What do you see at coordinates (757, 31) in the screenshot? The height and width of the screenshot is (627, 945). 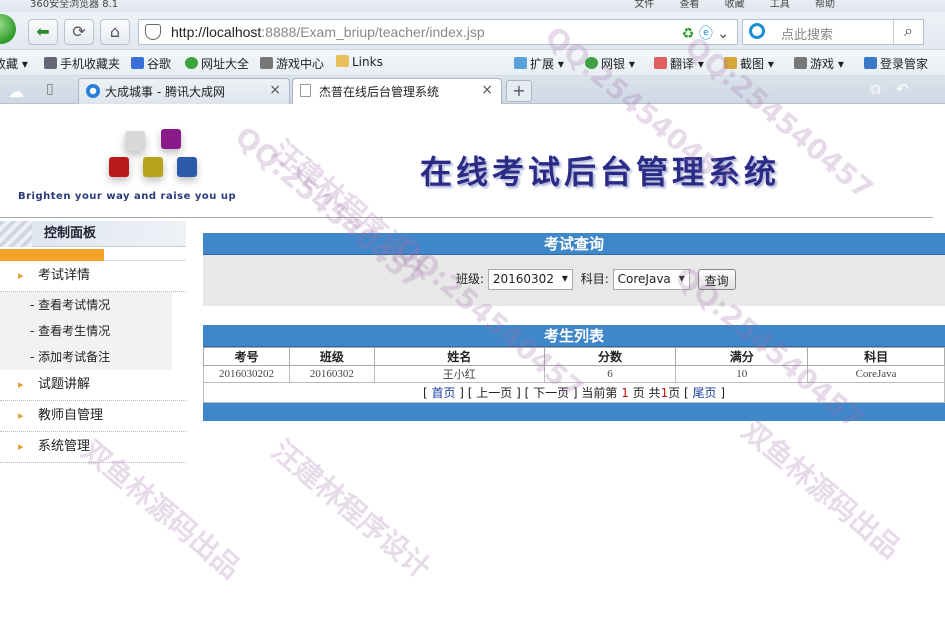 I see `search-engine-icon` at bounding box center [757, 31].